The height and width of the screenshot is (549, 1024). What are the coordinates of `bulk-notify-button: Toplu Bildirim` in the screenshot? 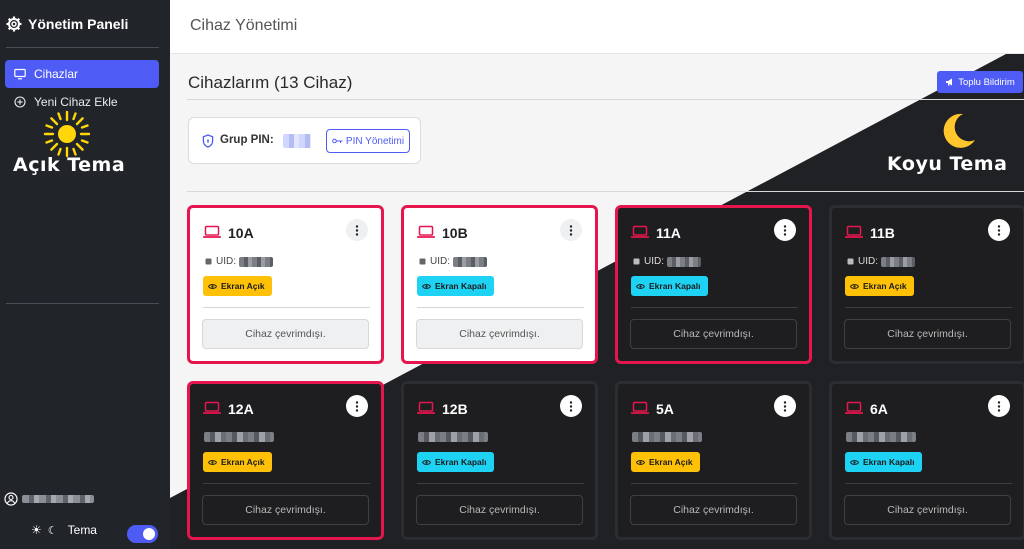 It's located at (980, 82).